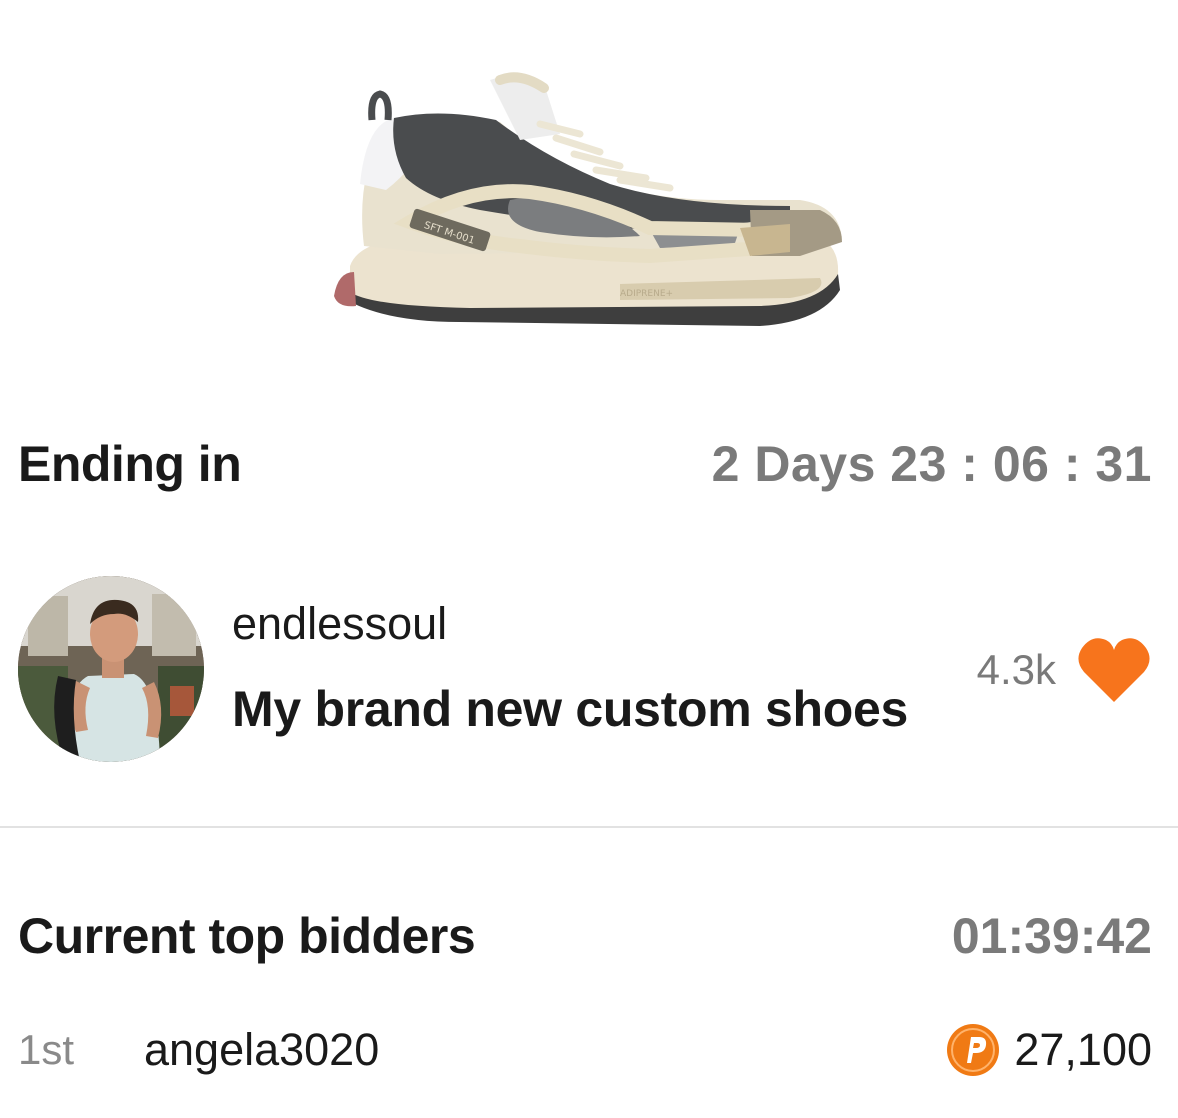  I want to click on avatar-image, so click(111, 669).